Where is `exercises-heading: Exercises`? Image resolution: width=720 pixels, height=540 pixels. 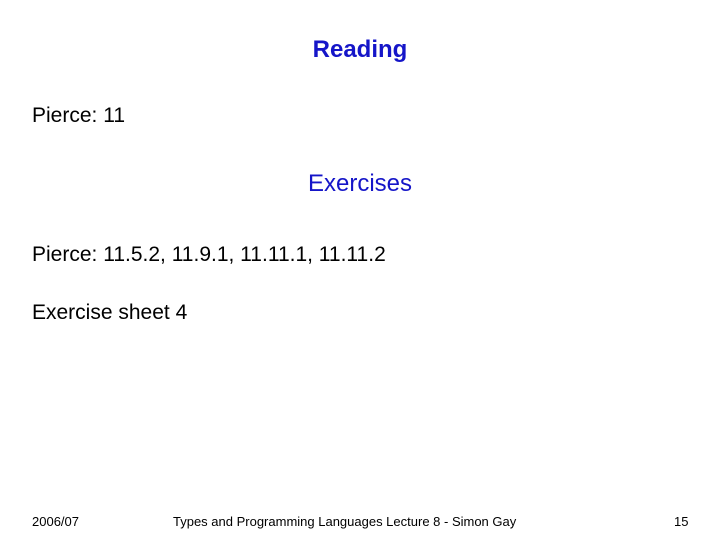 exercises-heading: Exercises is located at coordinates (360, 183).